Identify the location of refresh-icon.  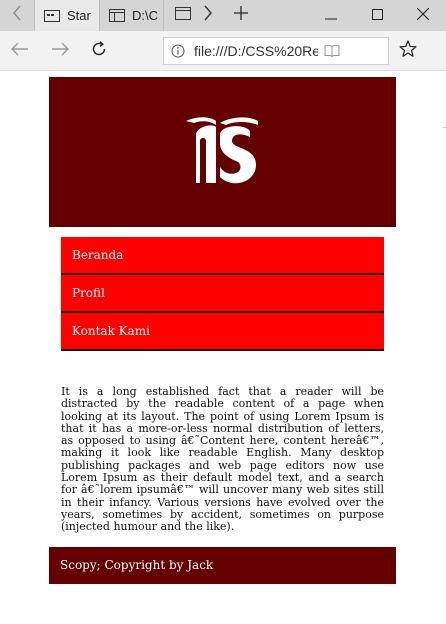
(99, 51).